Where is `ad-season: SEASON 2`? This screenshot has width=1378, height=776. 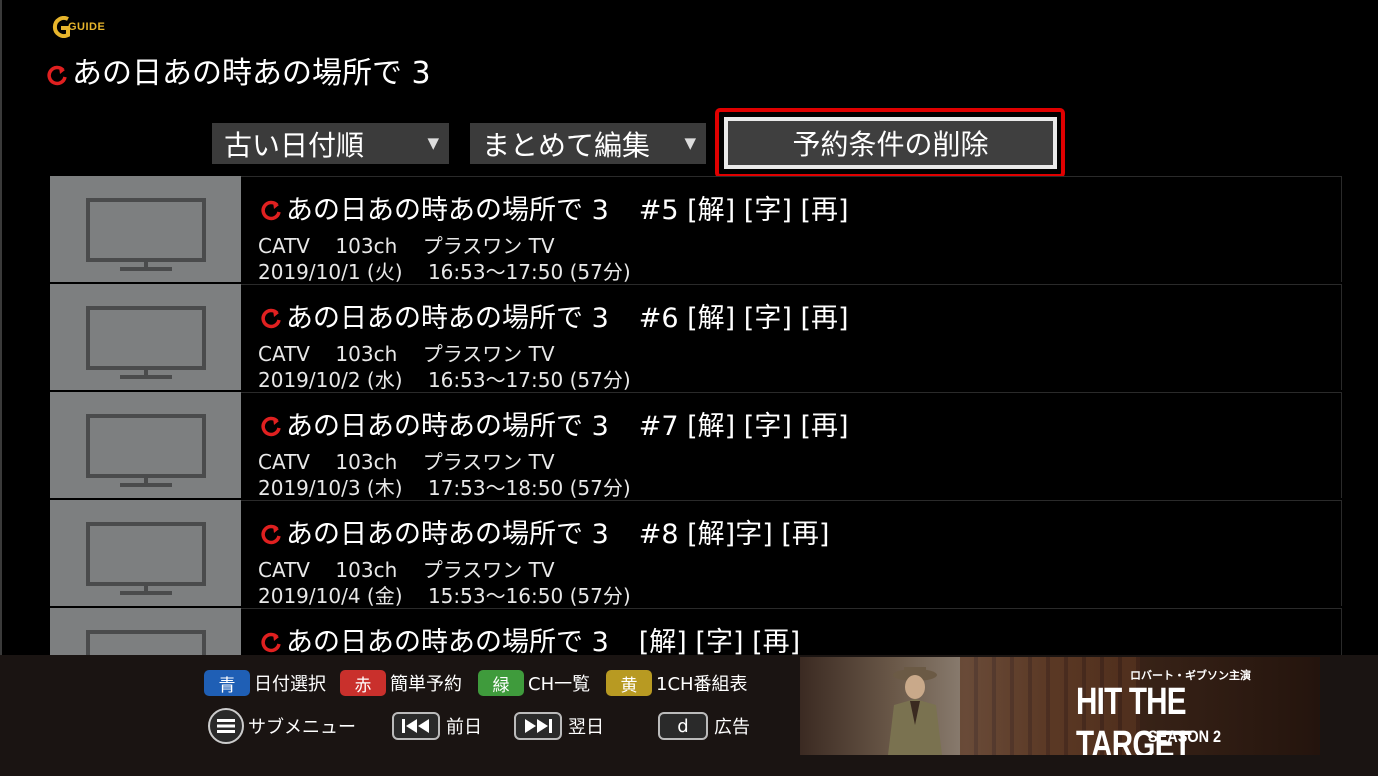
ad-season: SEASON 2 is located at coordinates (1185, 736).